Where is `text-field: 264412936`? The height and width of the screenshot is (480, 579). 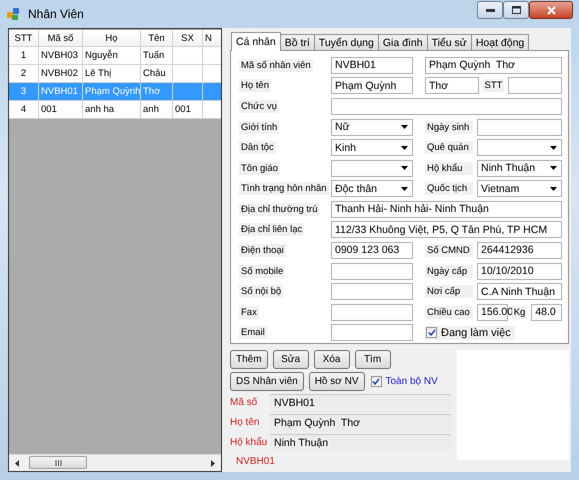
text-field: 264412936 is located at coordinates (519, 250).